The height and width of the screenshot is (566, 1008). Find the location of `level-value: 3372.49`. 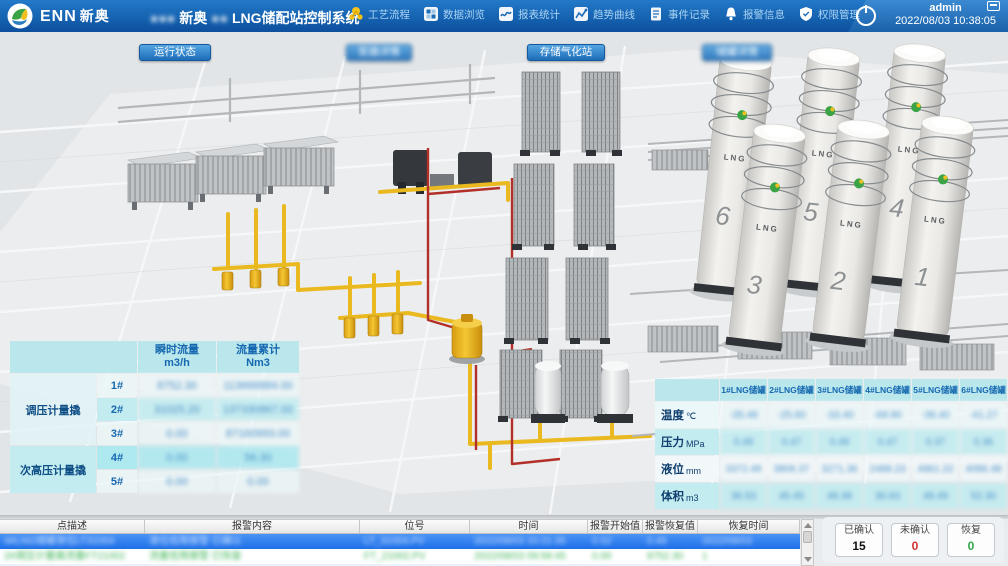

level-value: 3372.49 is located at coordinates (743, 469).